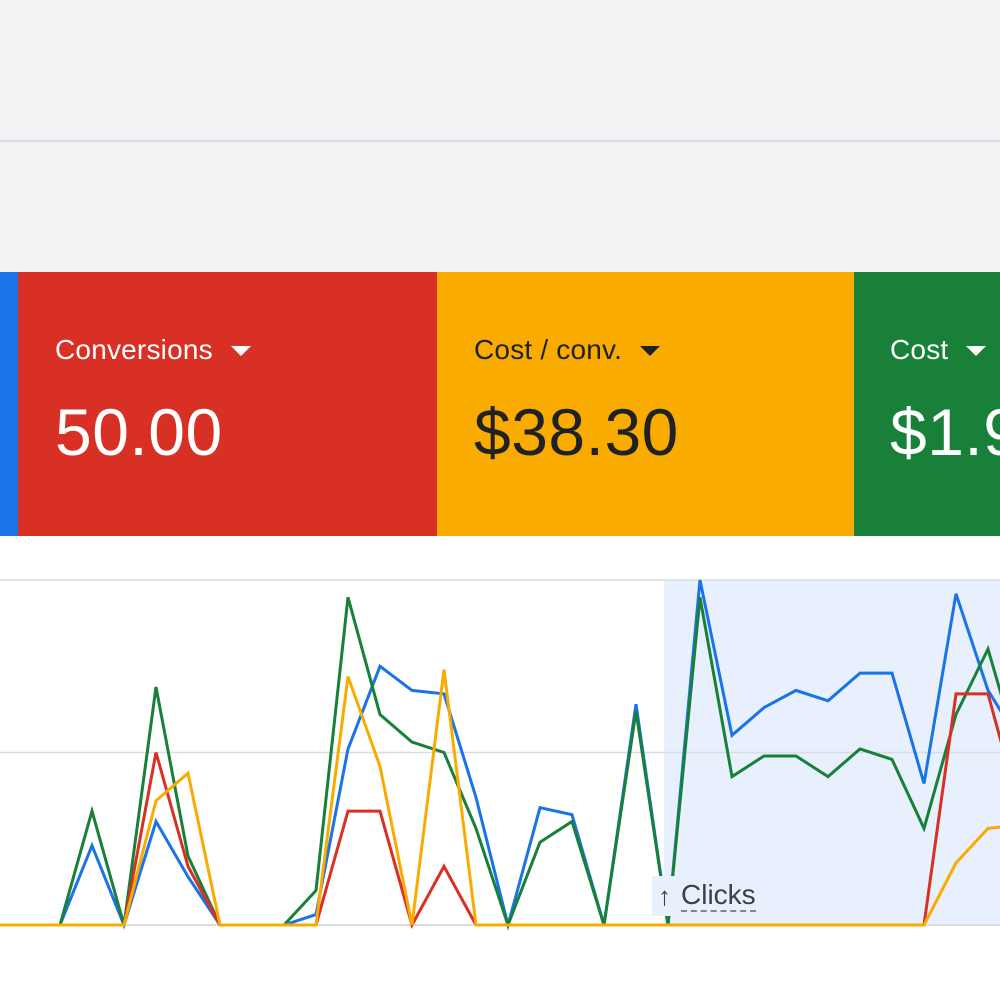  I want to click on clicks-axis-label: ↑ Clicks, so click(707, 896).